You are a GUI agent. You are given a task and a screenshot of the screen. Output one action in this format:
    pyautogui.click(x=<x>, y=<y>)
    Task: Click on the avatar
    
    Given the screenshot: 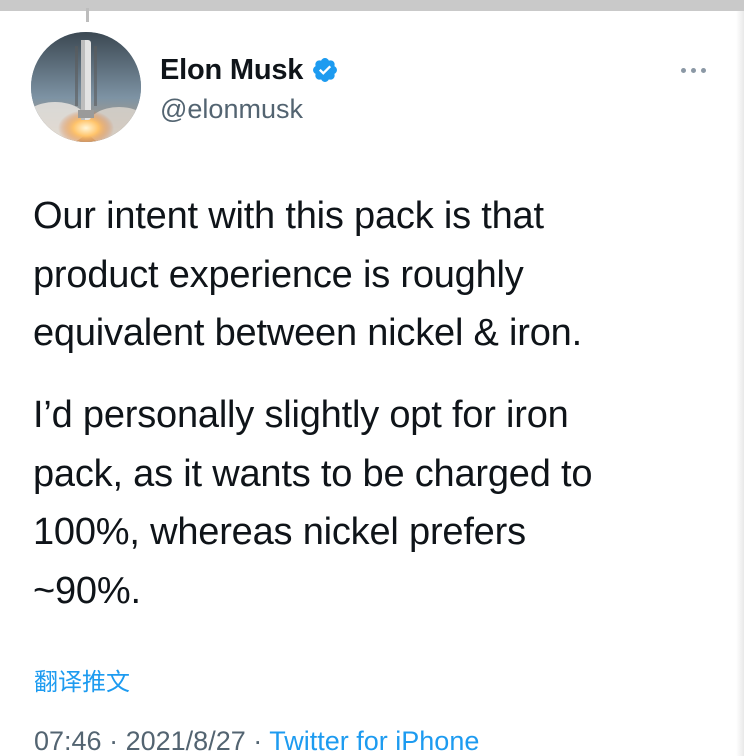 What is the action you would take?
    pyautogui.click(x=86, y=87)
    